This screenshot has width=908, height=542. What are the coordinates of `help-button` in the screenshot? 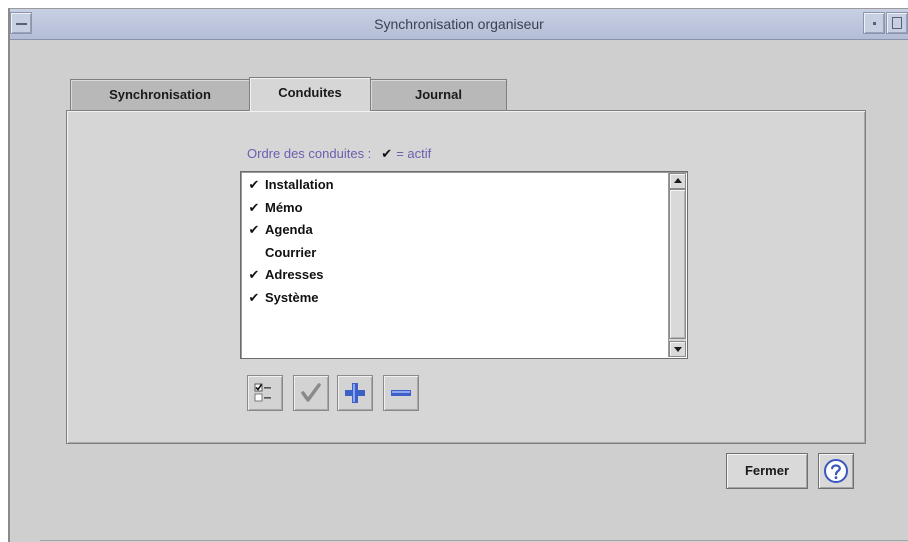 It's located at (836, 471).